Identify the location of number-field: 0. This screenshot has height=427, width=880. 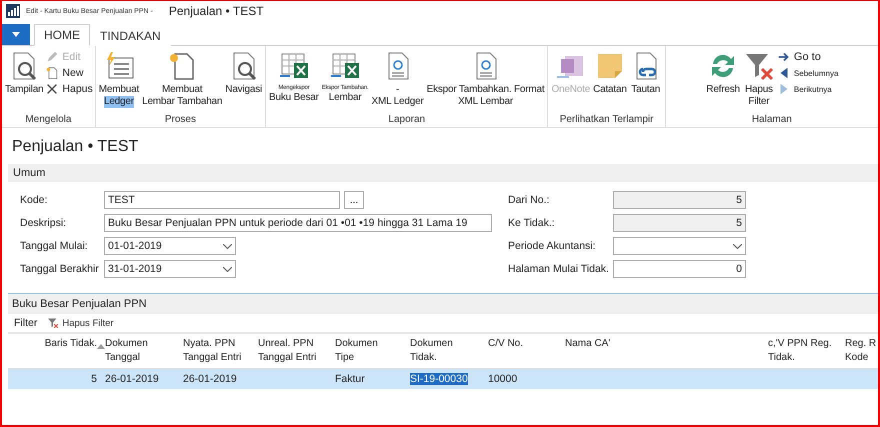
(679, 269).